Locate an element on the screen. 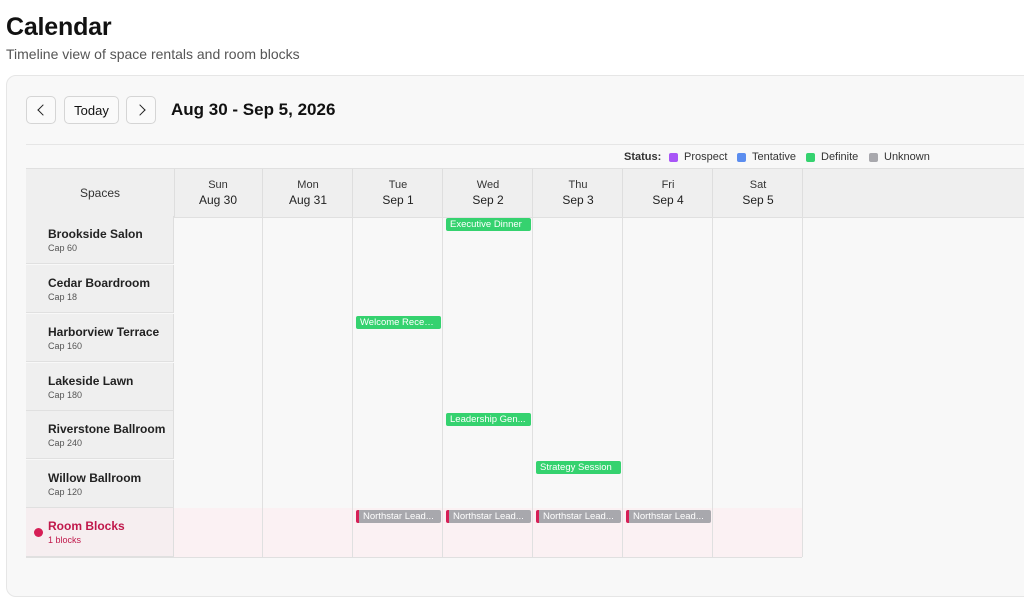  day-column-fri is located at coordinates (668, 386).